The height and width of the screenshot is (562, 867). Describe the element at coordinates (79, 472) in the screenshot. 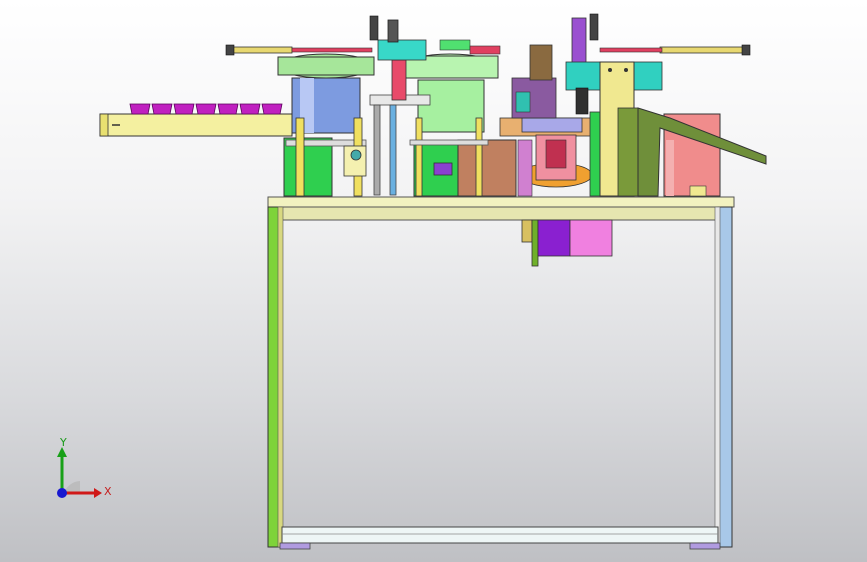

I see `triad-axes` at that location.